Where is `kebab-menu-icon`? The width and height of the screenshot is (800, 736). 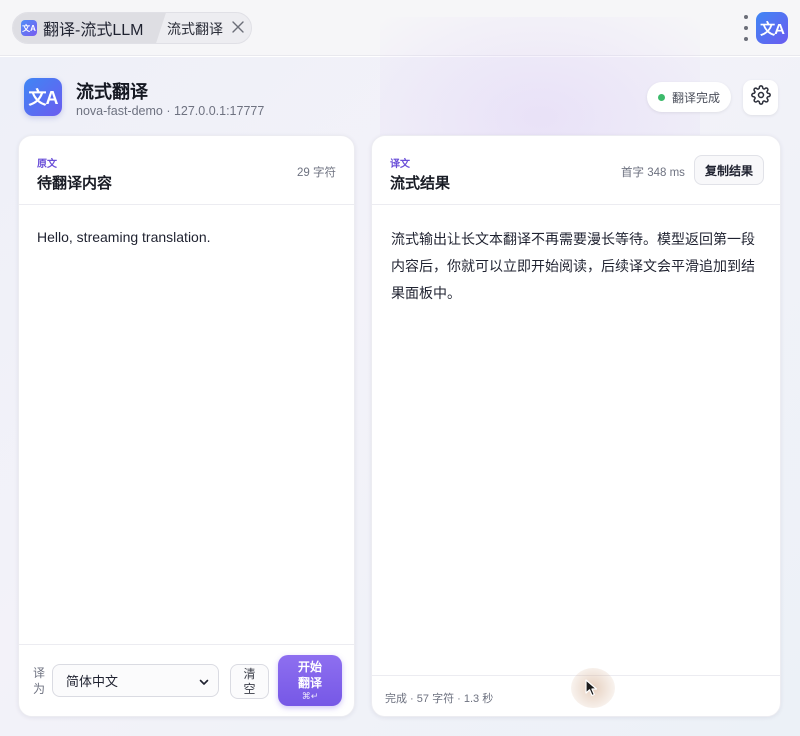 kebab-menu-icon is located at coordinates (746, 28).